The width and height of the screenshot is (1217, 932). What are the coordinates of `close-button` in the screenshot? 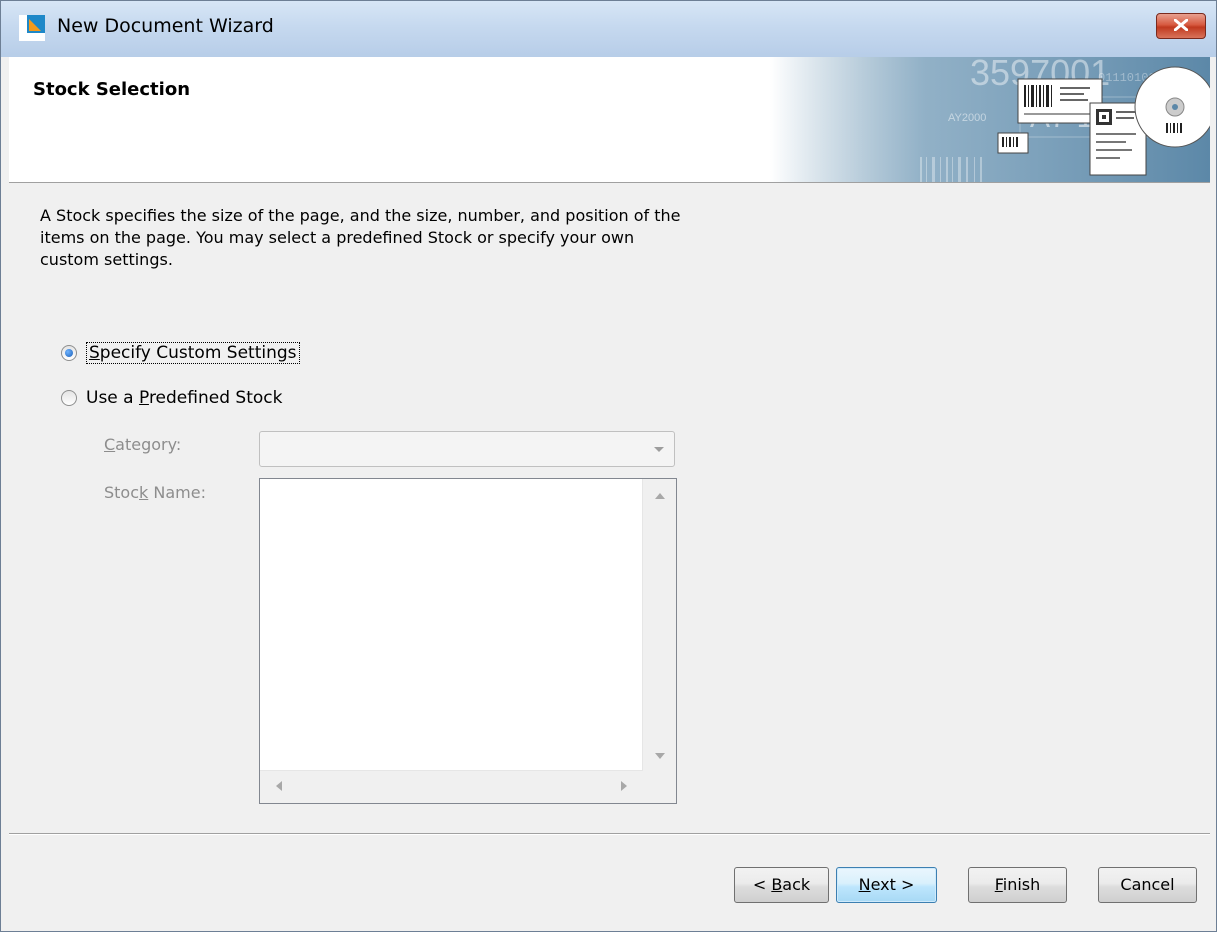 It's located at (1181, 26).